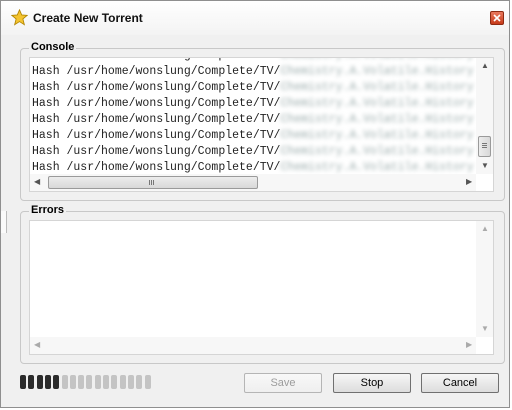 This screenshot has height=410, width=512. What do you see at coordinates (37, 182) in the screenshot?
I see `scroll-left-arrow-icon: ◀` at bounding box center [37, 182].